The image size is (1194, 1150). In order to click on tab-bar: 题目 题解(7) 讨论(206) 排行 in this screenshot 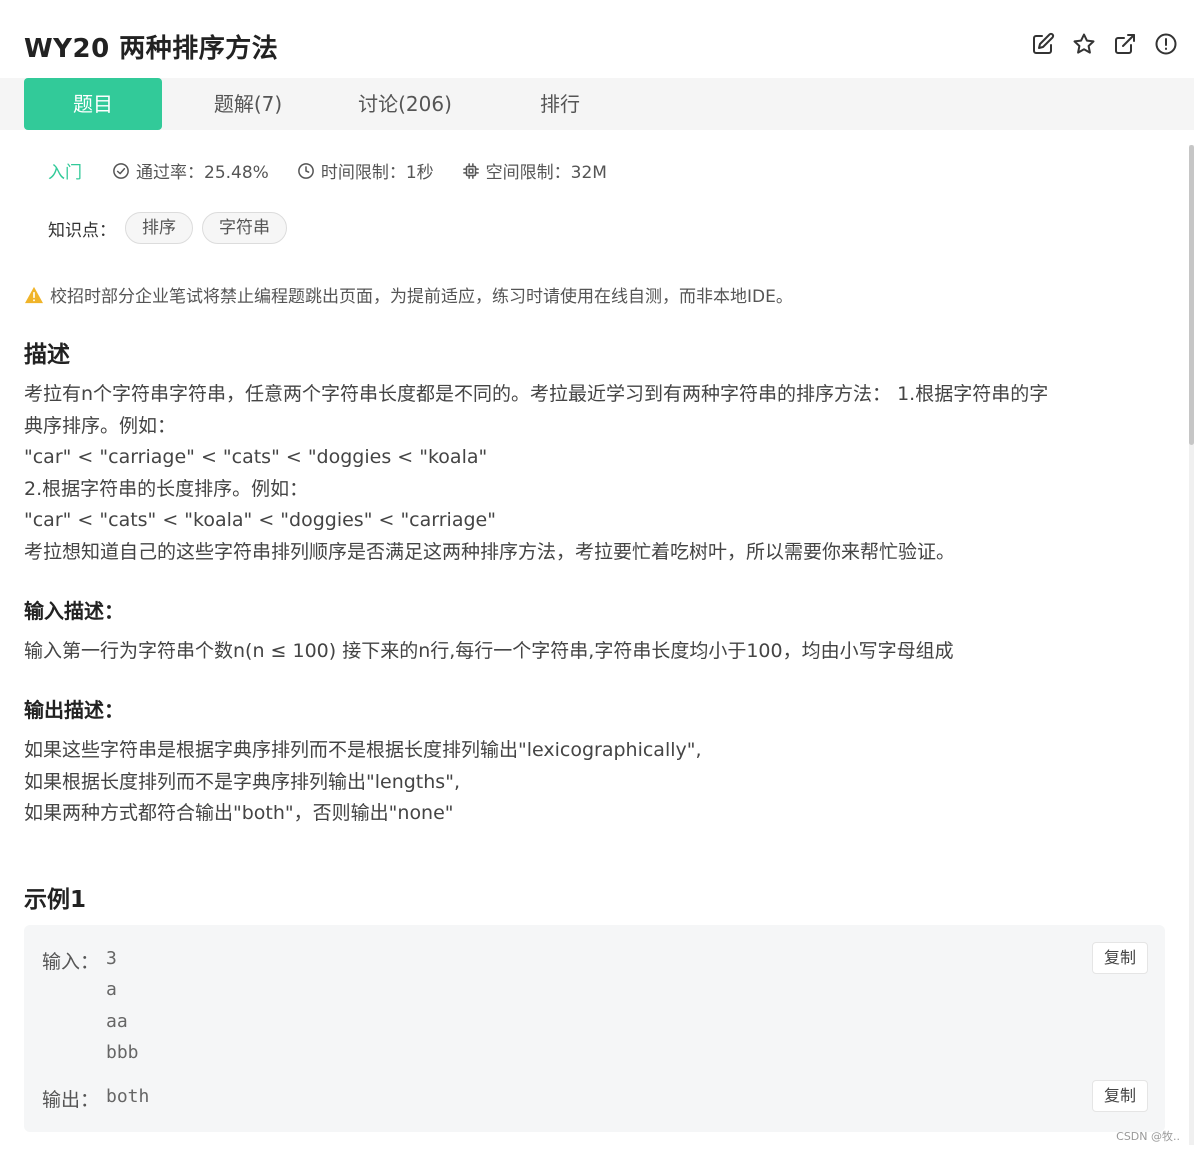, I will do `click(597, 104)`.